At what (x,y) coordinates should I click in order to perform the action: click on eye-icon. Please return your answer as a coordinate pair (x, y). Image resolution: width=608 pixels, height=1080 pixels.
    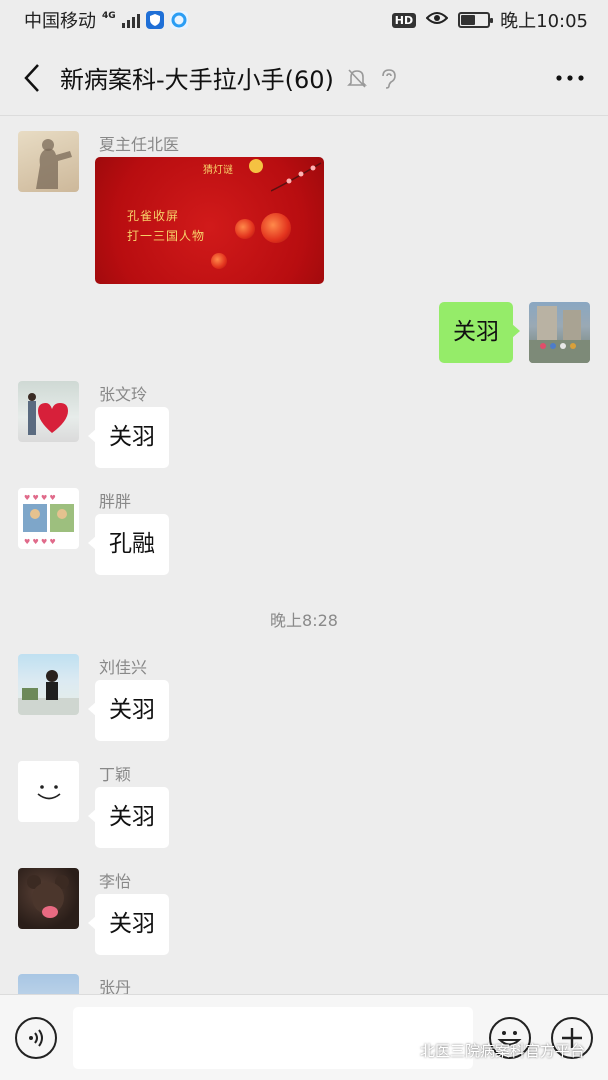
    Looking at the image, I should click on (437, 20).